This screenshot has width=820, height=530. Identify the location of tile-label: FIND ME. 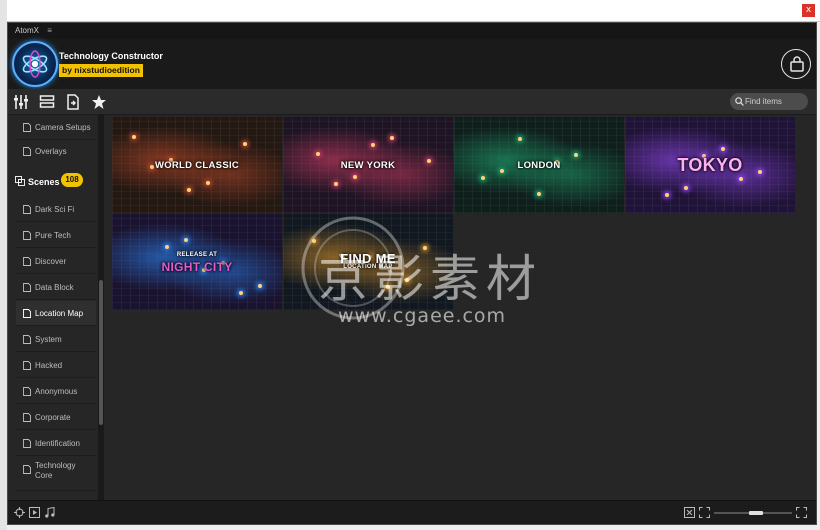
(368, 258).